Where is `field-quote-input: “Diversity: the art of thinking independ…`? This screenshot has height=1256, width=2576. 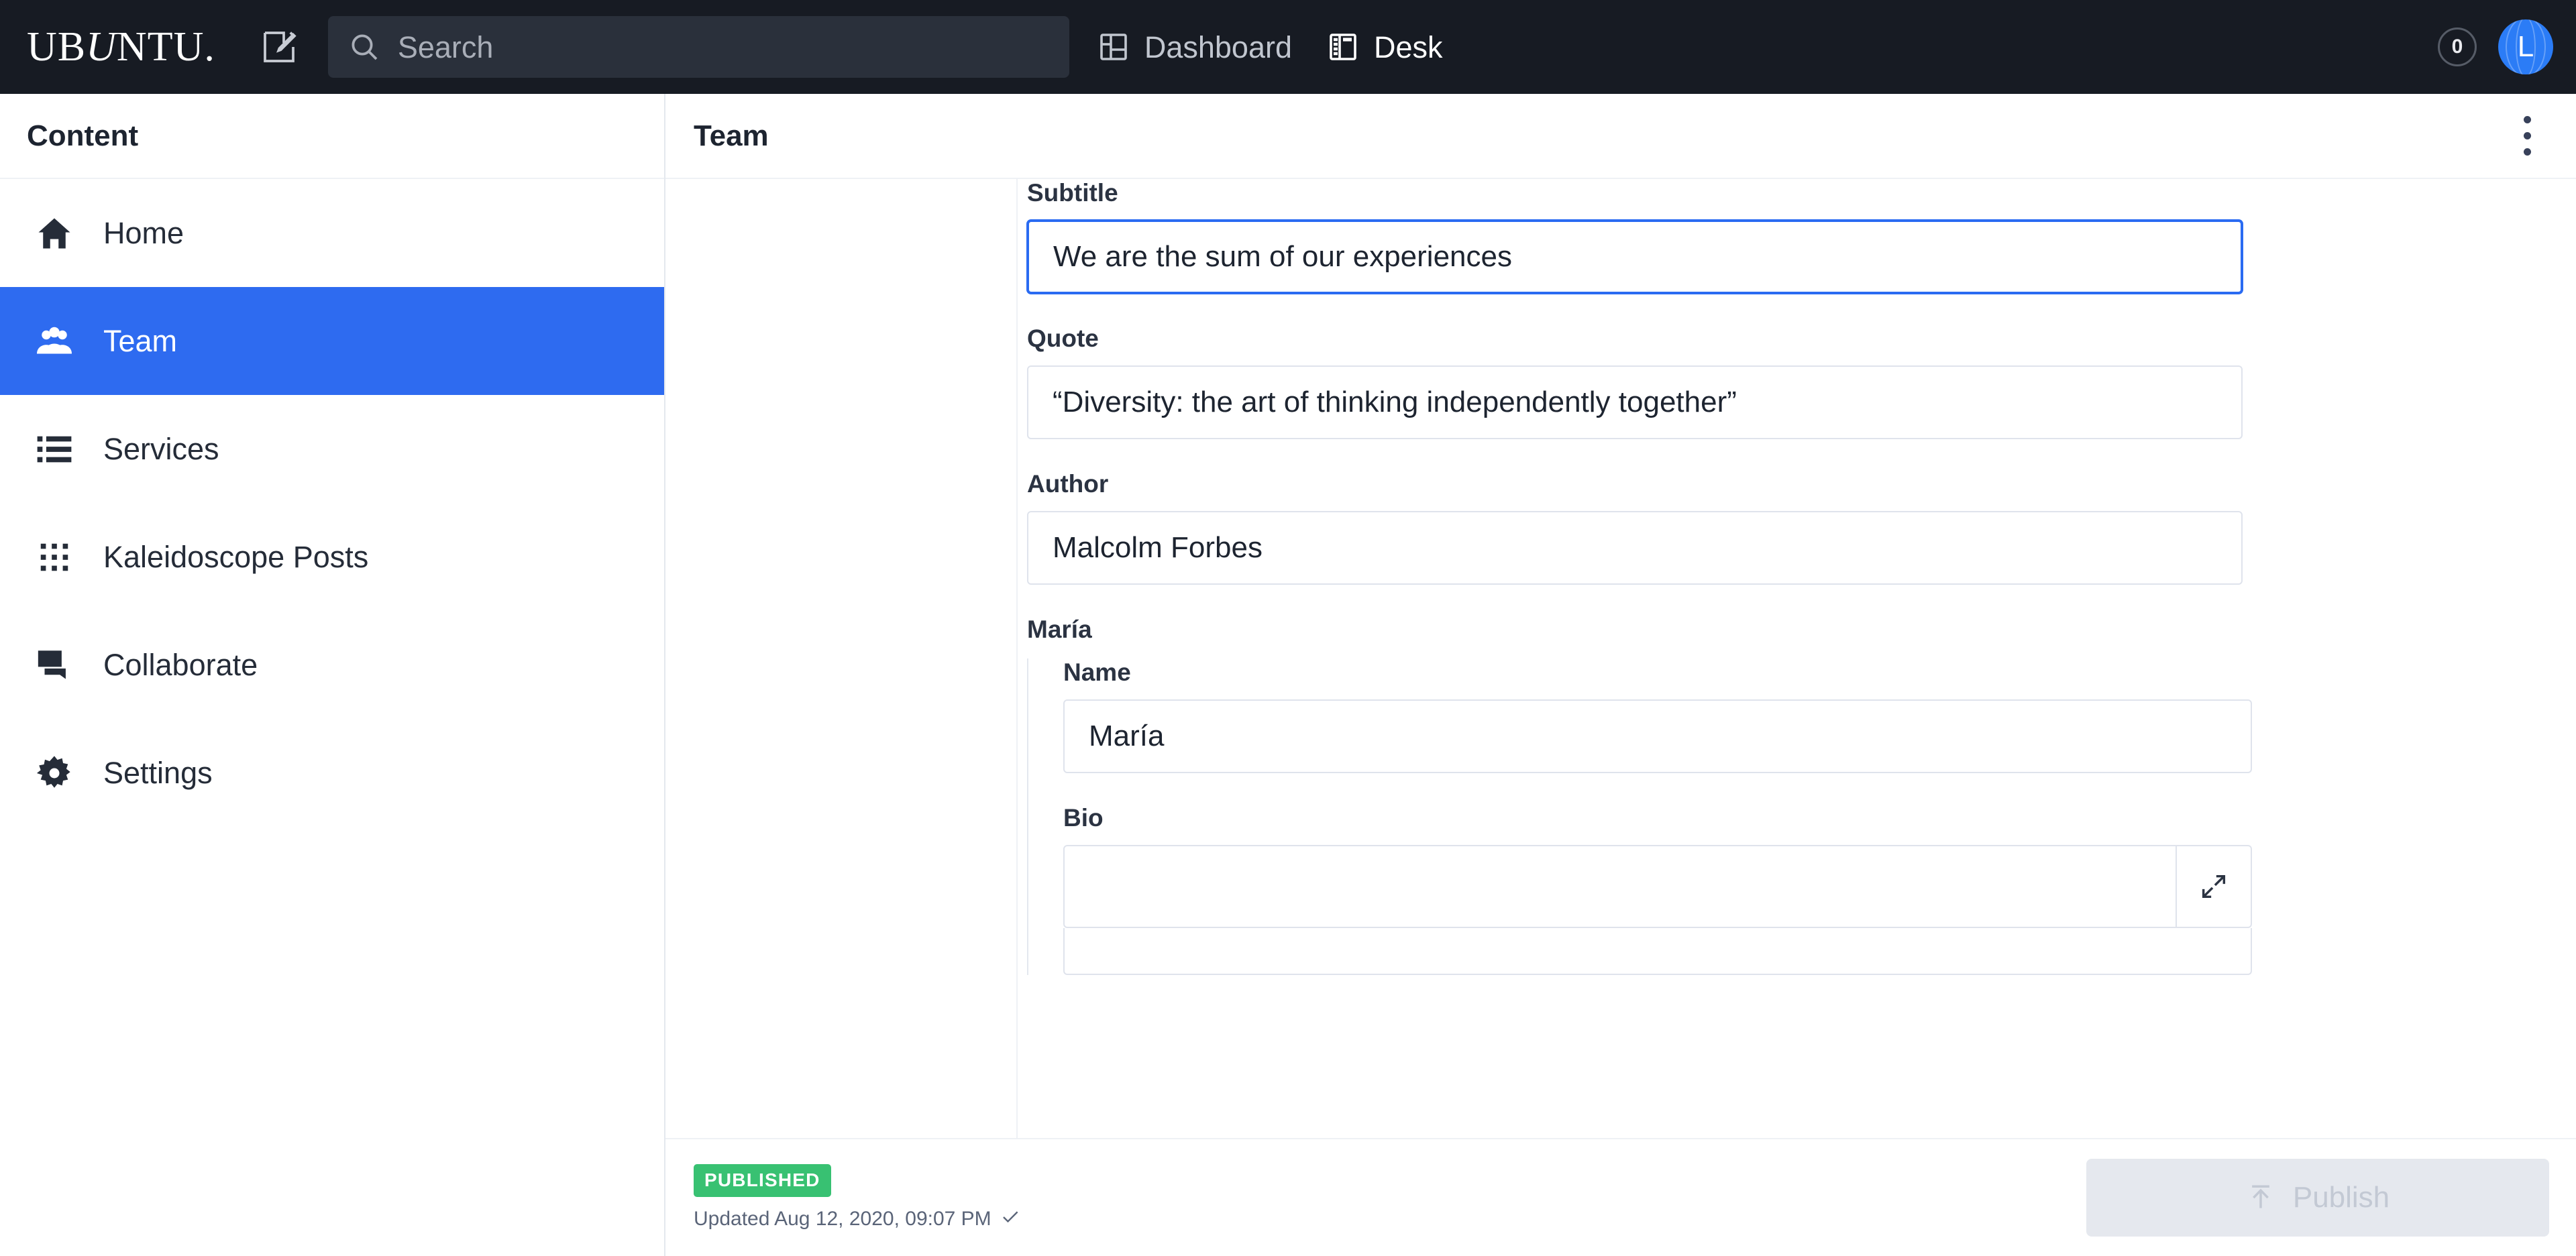 field-quote-input: “Diversity: the art of thinking independ… is located at coordinates (1635, 402).